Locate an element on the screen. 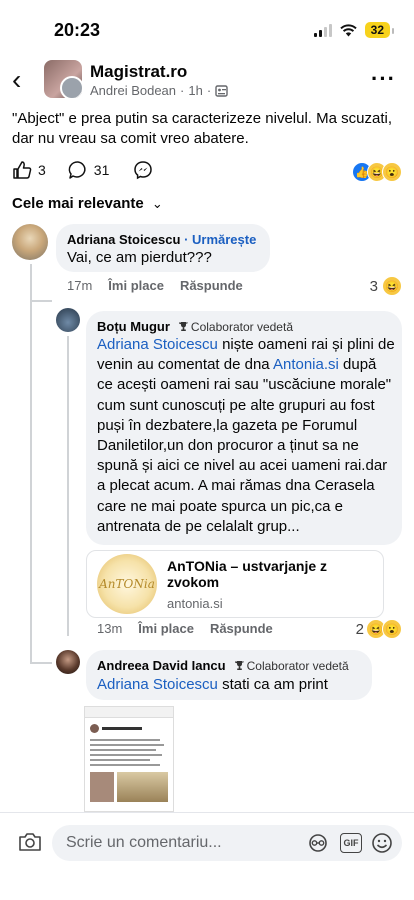 The image size is (414, 900). author-name: Andrei Bodean is located at coordinates (133, 90).